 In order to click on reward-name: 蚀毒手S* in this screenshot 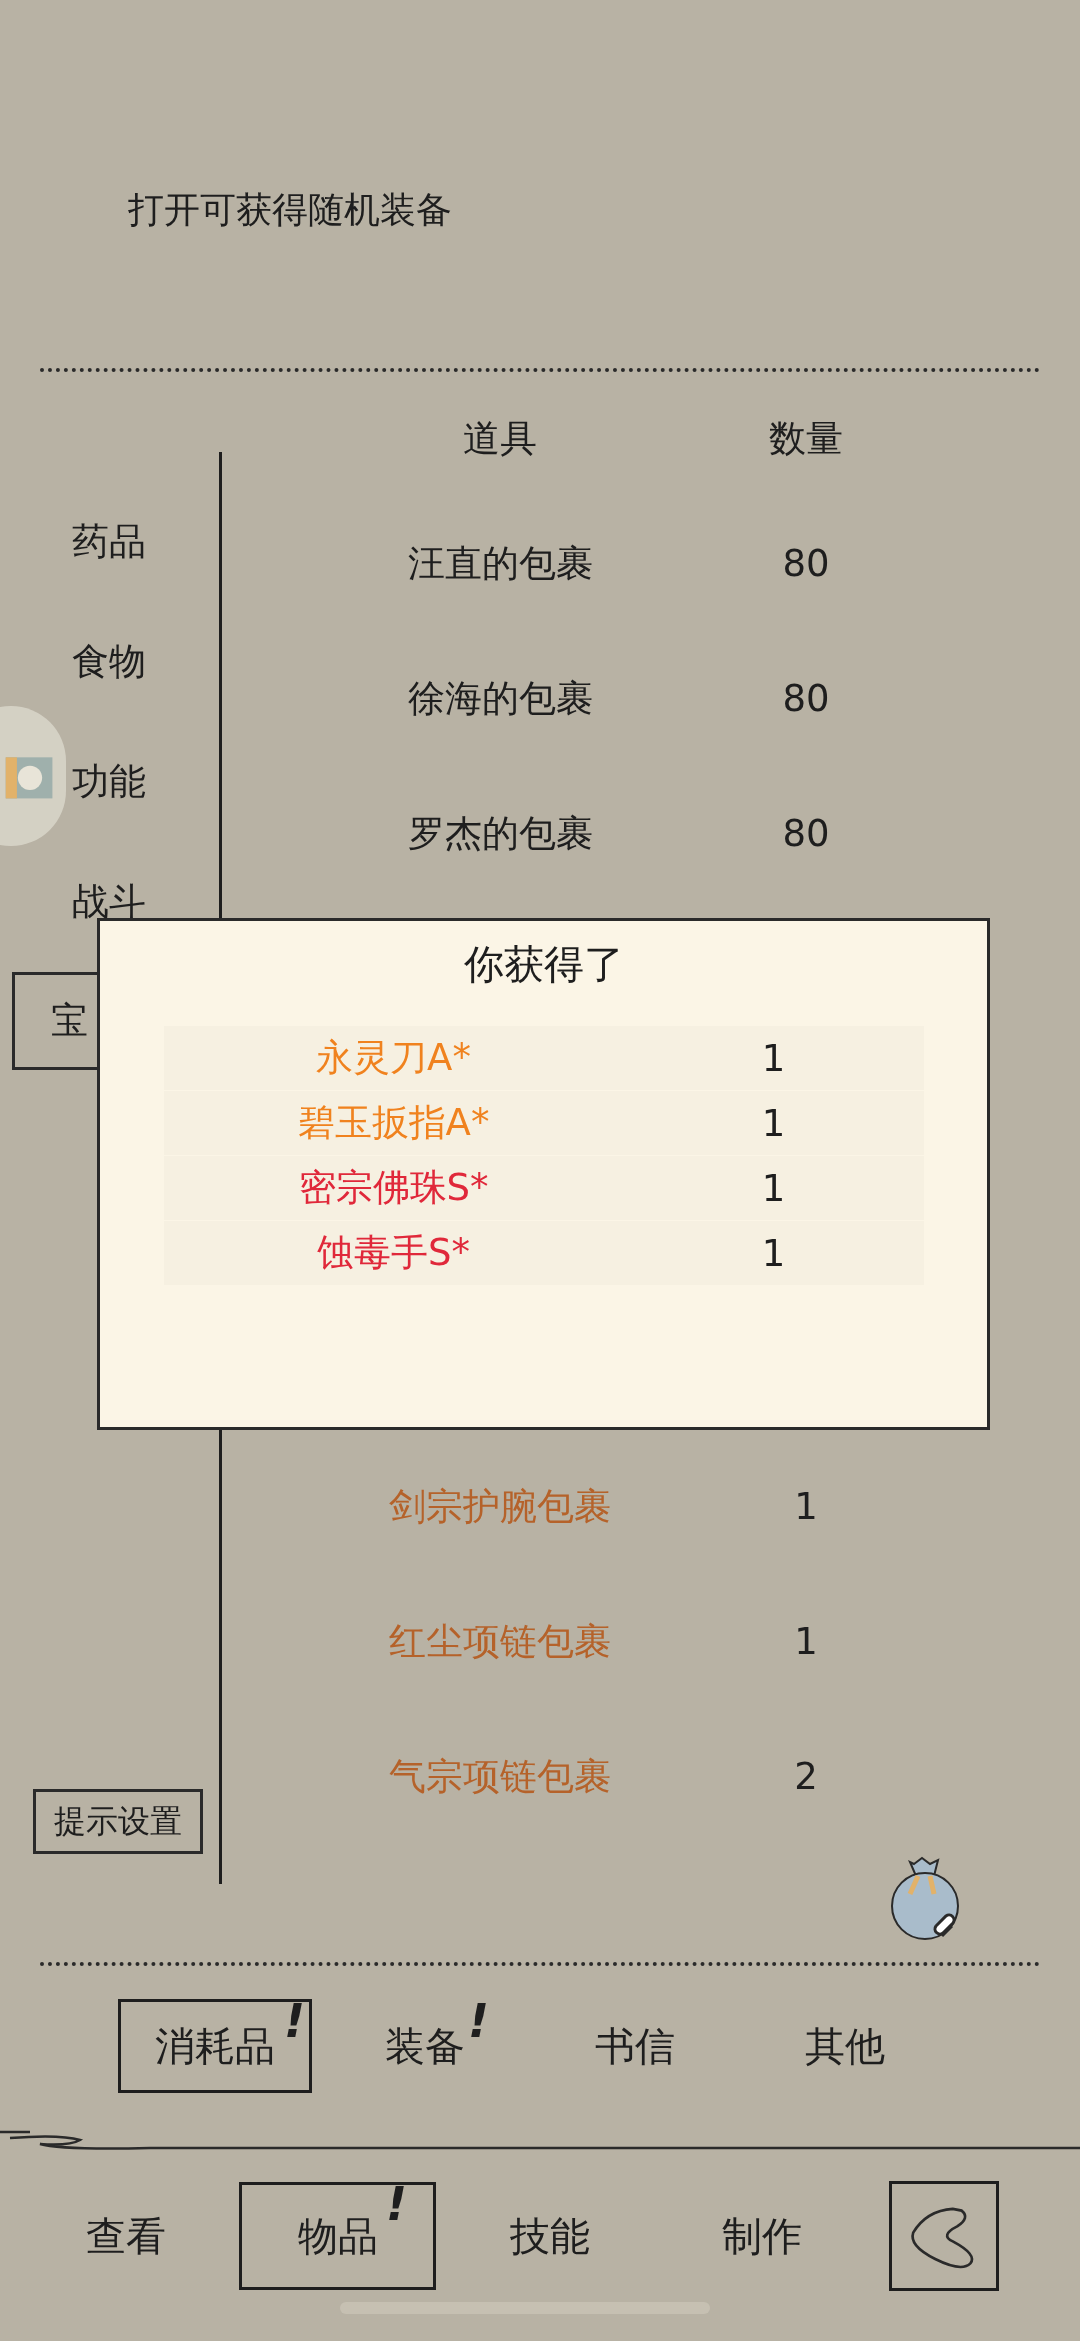, I will do `click(393, 1253)`.